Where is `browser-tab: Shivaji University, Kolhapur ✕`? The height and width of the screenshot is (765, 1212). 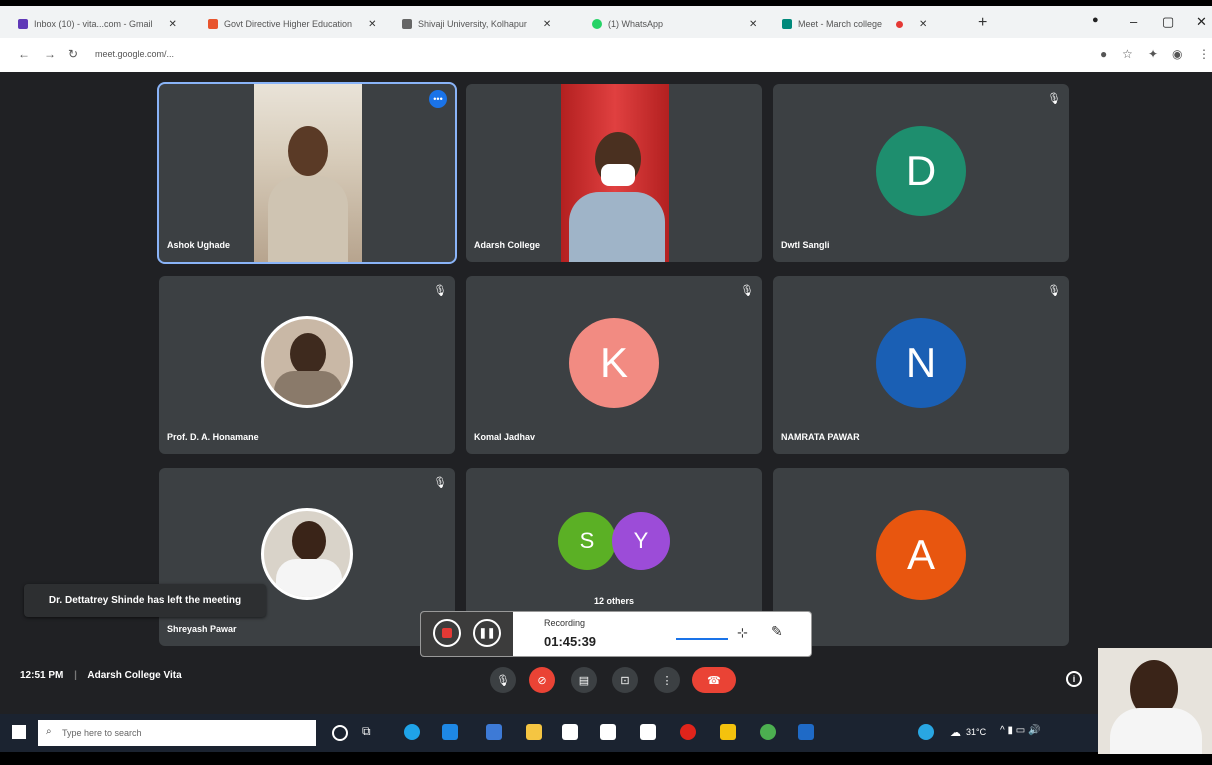 browser-tab: Shivaji University, Kolhapur ✕ is located at coordinates (492, 24).